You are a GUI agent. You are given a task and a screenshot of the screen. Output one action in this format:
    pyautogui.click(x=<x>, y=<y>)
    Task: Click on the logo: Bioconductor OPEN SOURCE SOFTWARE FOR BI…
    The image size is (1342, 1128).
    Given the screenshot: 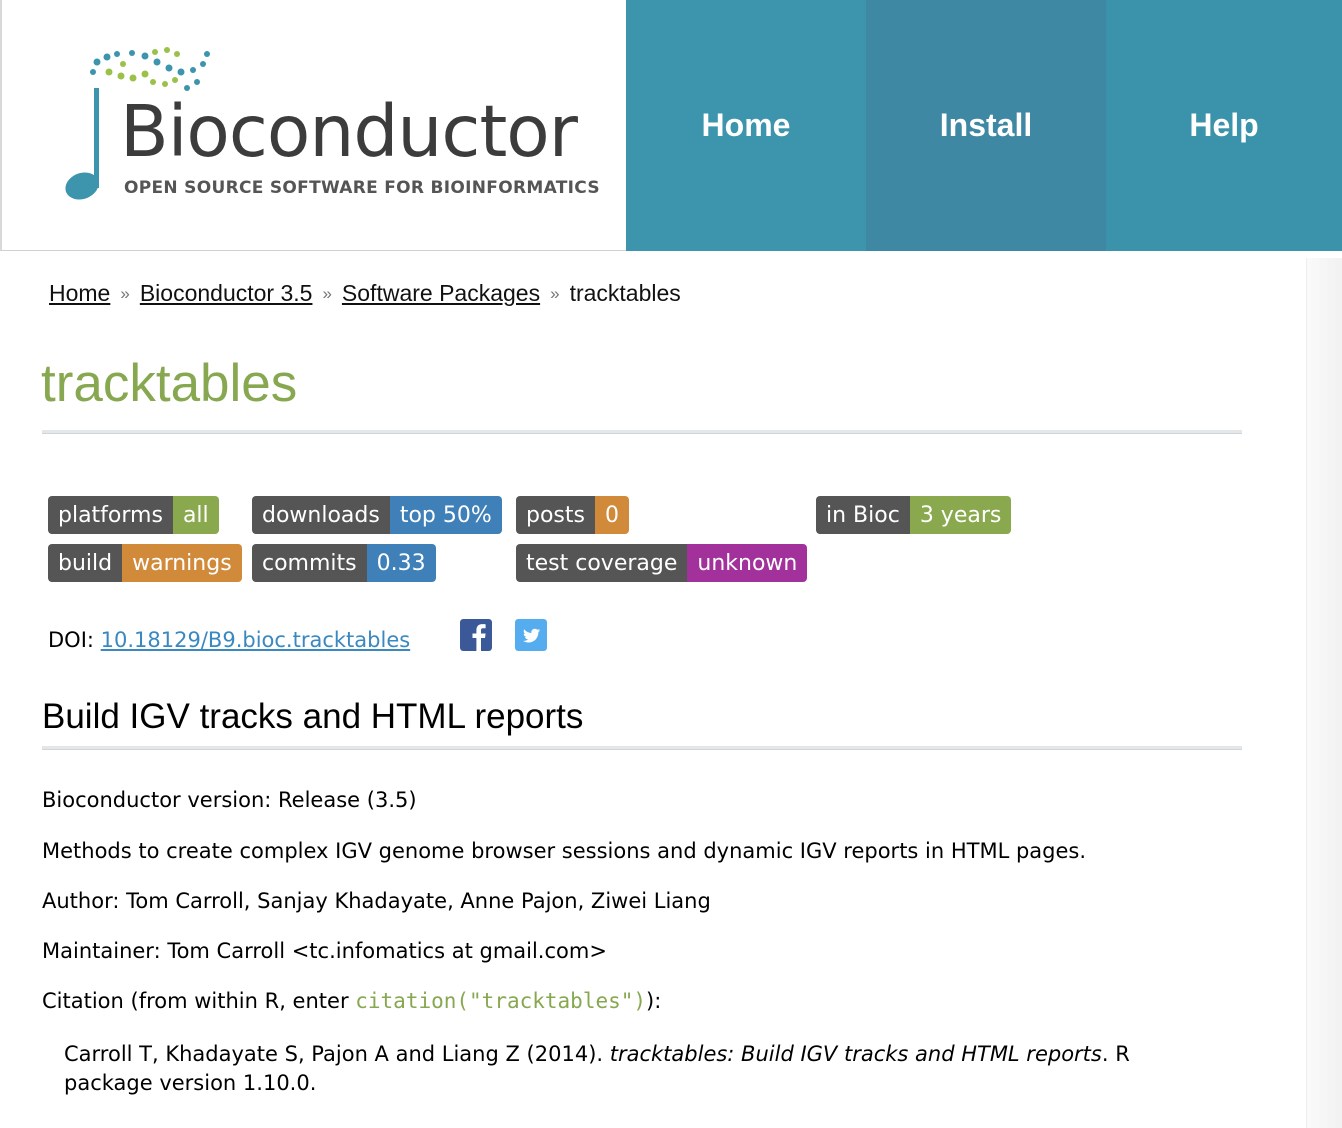 What is the action you would take?
    pyautogui.click(x=313, y=125)
    